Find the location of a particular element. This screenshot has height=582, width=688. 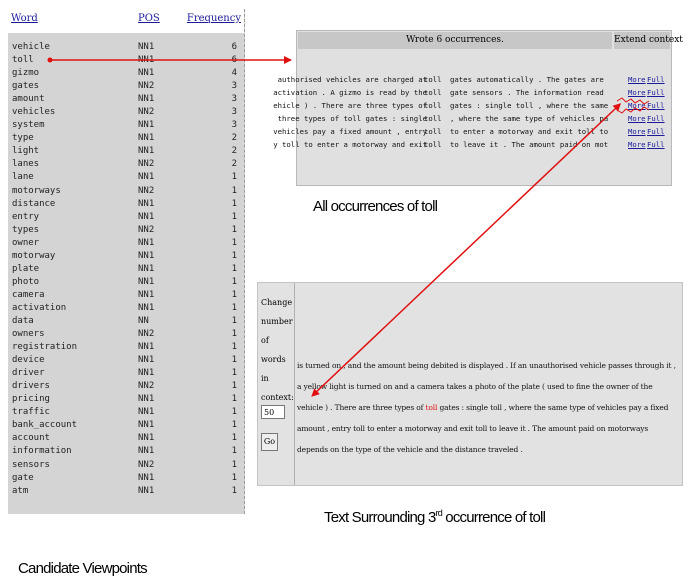

word-row-sensors: sensors NN2 1 is located at coordinates (126, 465).